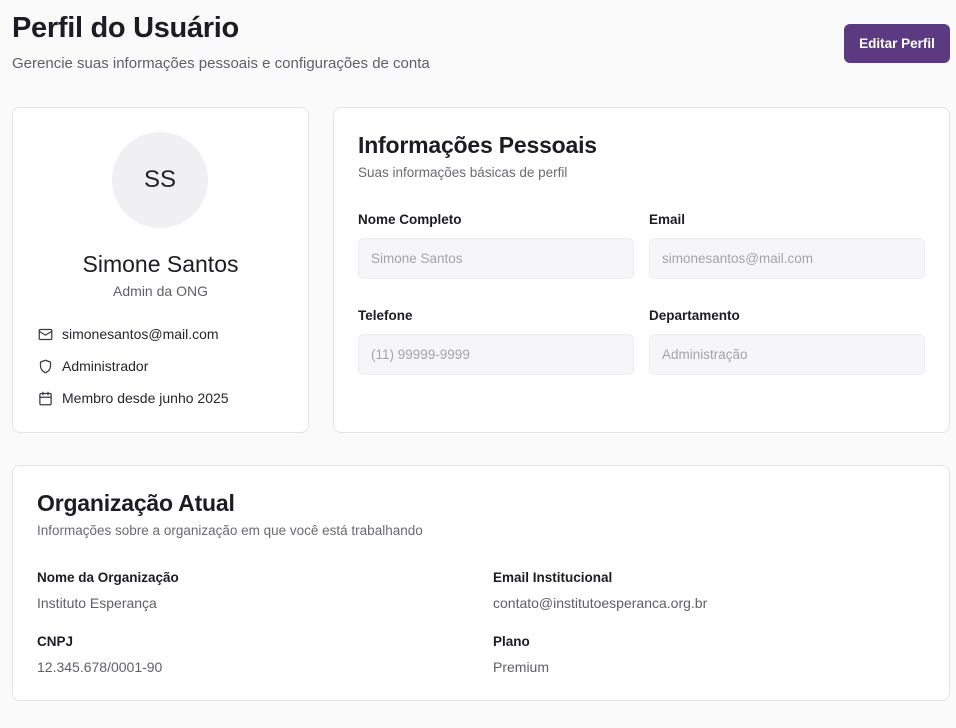 The image size is (956, 728). What do you see at coordinates (787, 354) in the screenshot?
I see `department-input` at bounding box center [787, 354].